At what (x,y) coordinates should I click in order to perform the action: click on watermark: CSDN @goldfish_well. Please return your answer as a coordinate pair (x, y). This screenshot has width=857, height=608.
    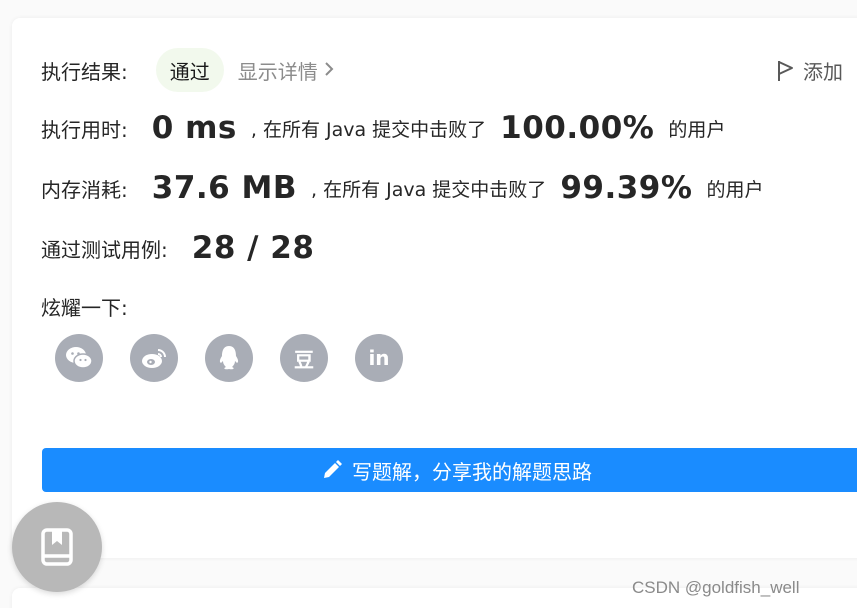
    Looking at the image, I should click on (716, 587).